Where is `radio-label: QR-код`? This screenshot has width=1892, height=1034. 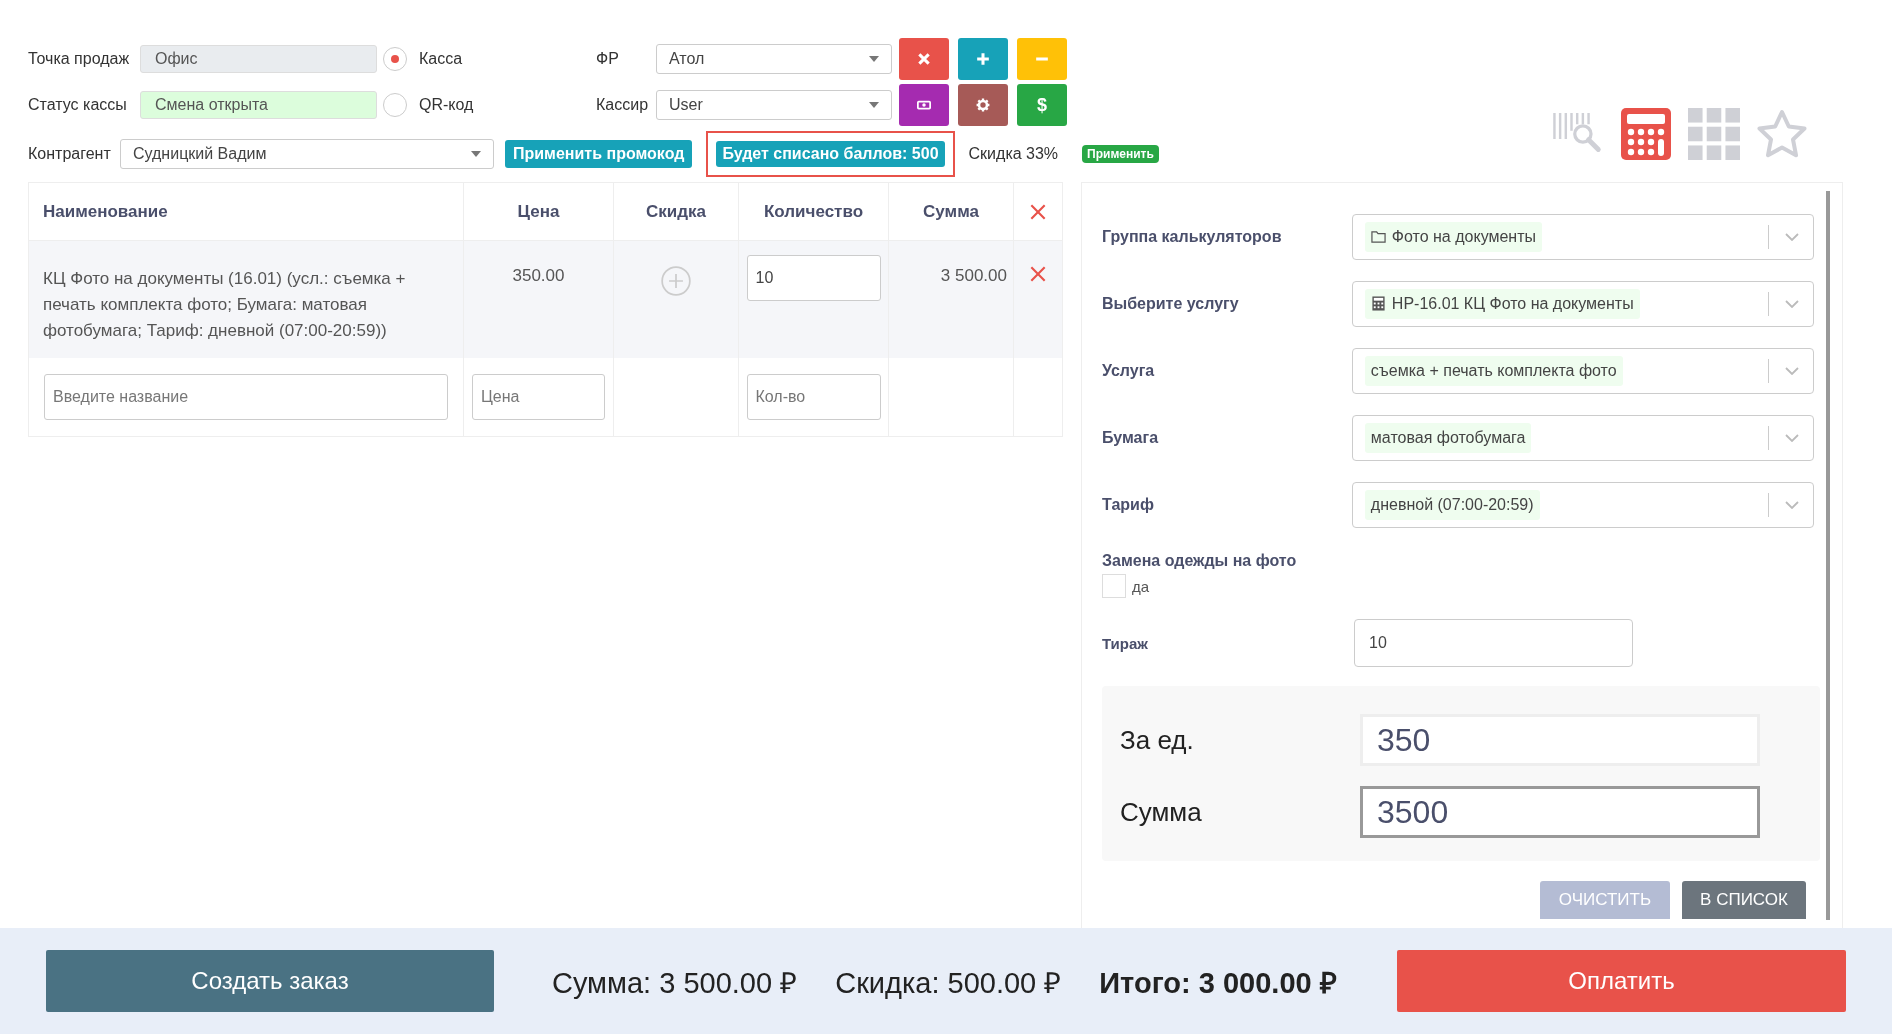
radio-label: QR-код is located at coordinates (447, 105).